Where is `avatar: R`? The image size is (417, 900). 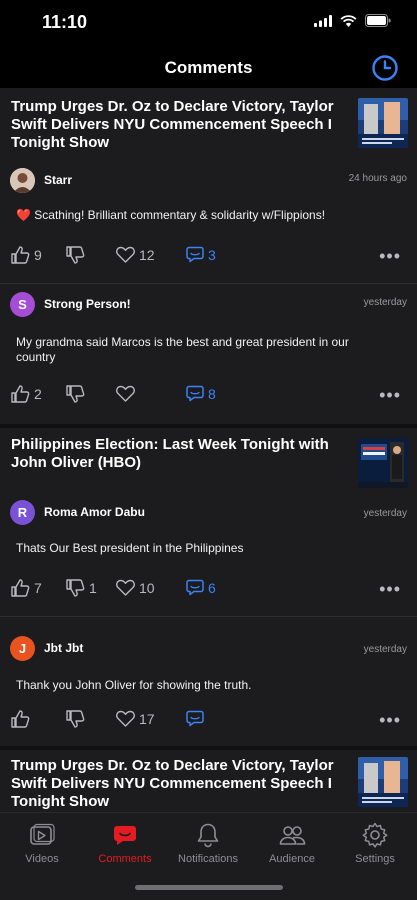 avatar: R is located at coordinates (22, 512).